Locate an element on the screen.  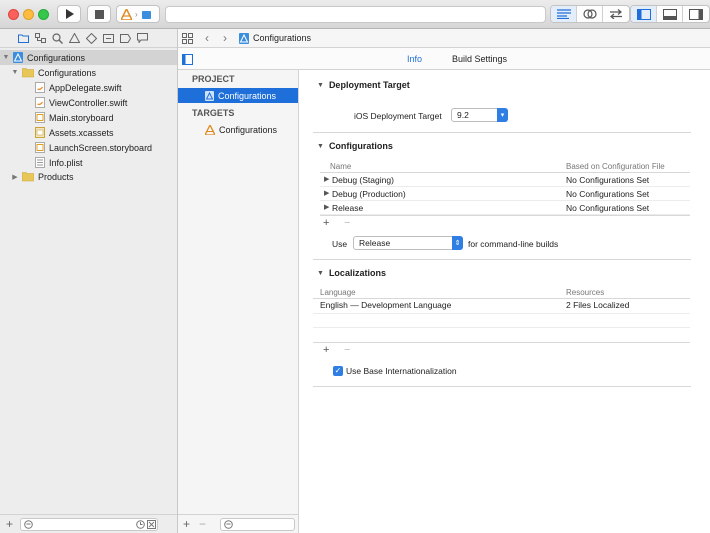
version-editor-button is located at coordinates (616, 14).